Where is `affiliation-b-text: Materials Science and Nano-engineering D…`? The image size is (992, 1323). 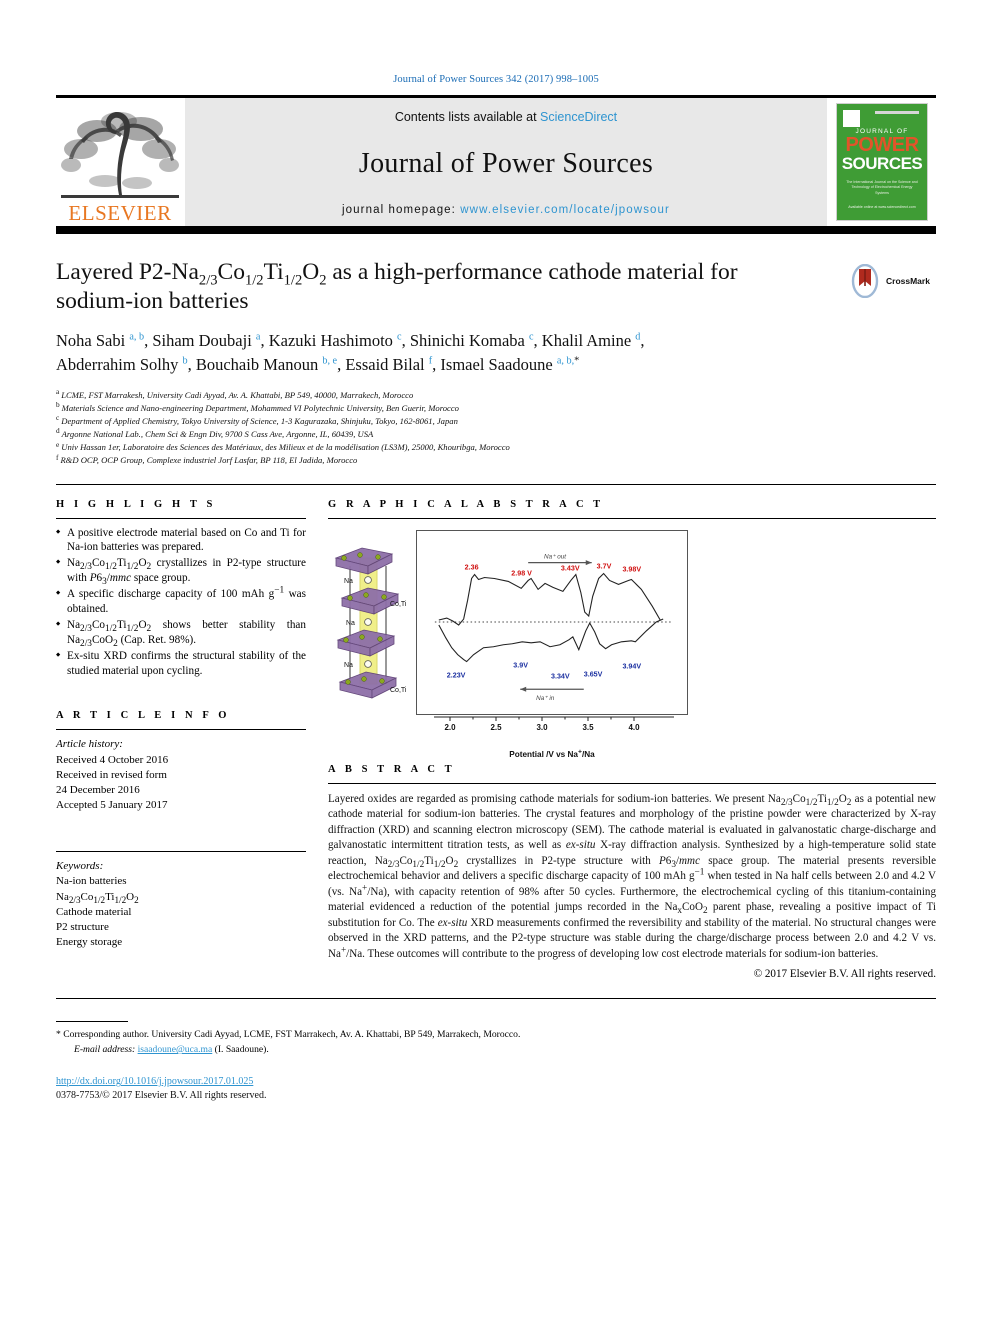
affiliation-b-text: Materials Science and Nano-engineering D… is located at coordinates (260, 408).